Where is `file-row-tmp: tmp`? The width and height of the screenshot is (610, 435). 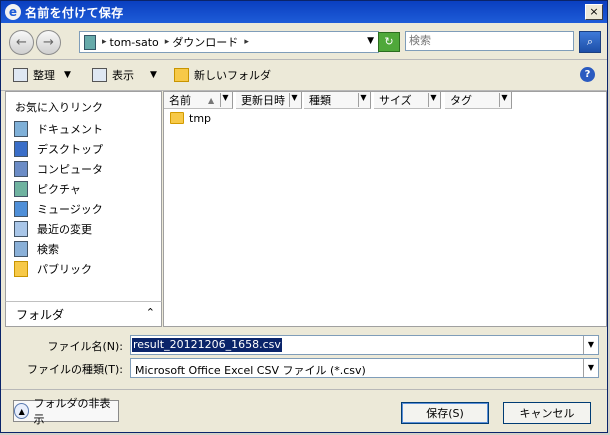
file-row-tmp: tmp is located at coordinates (190, 118).